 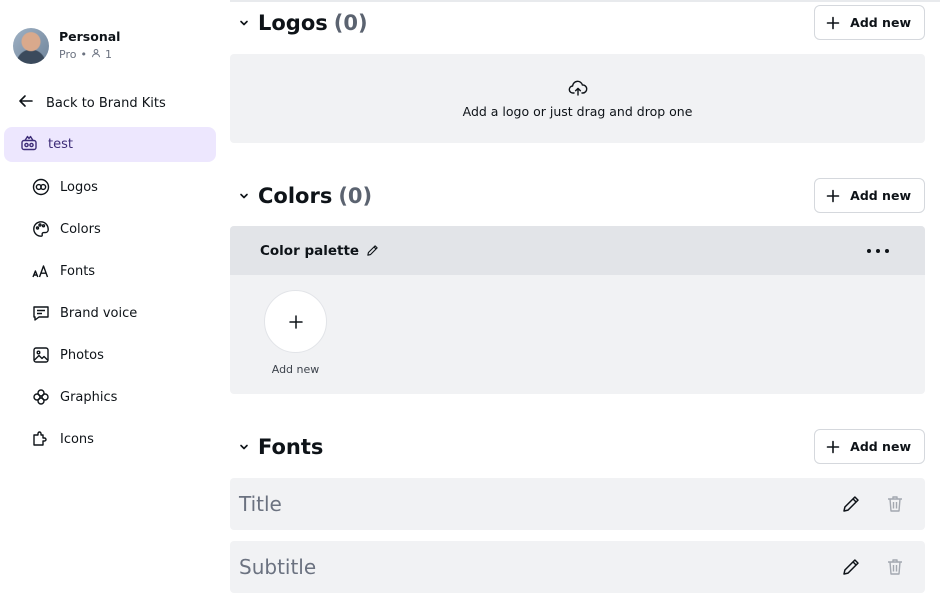 I want to click on sidebar-item-logos: Logos, so click(x=84, y=187).